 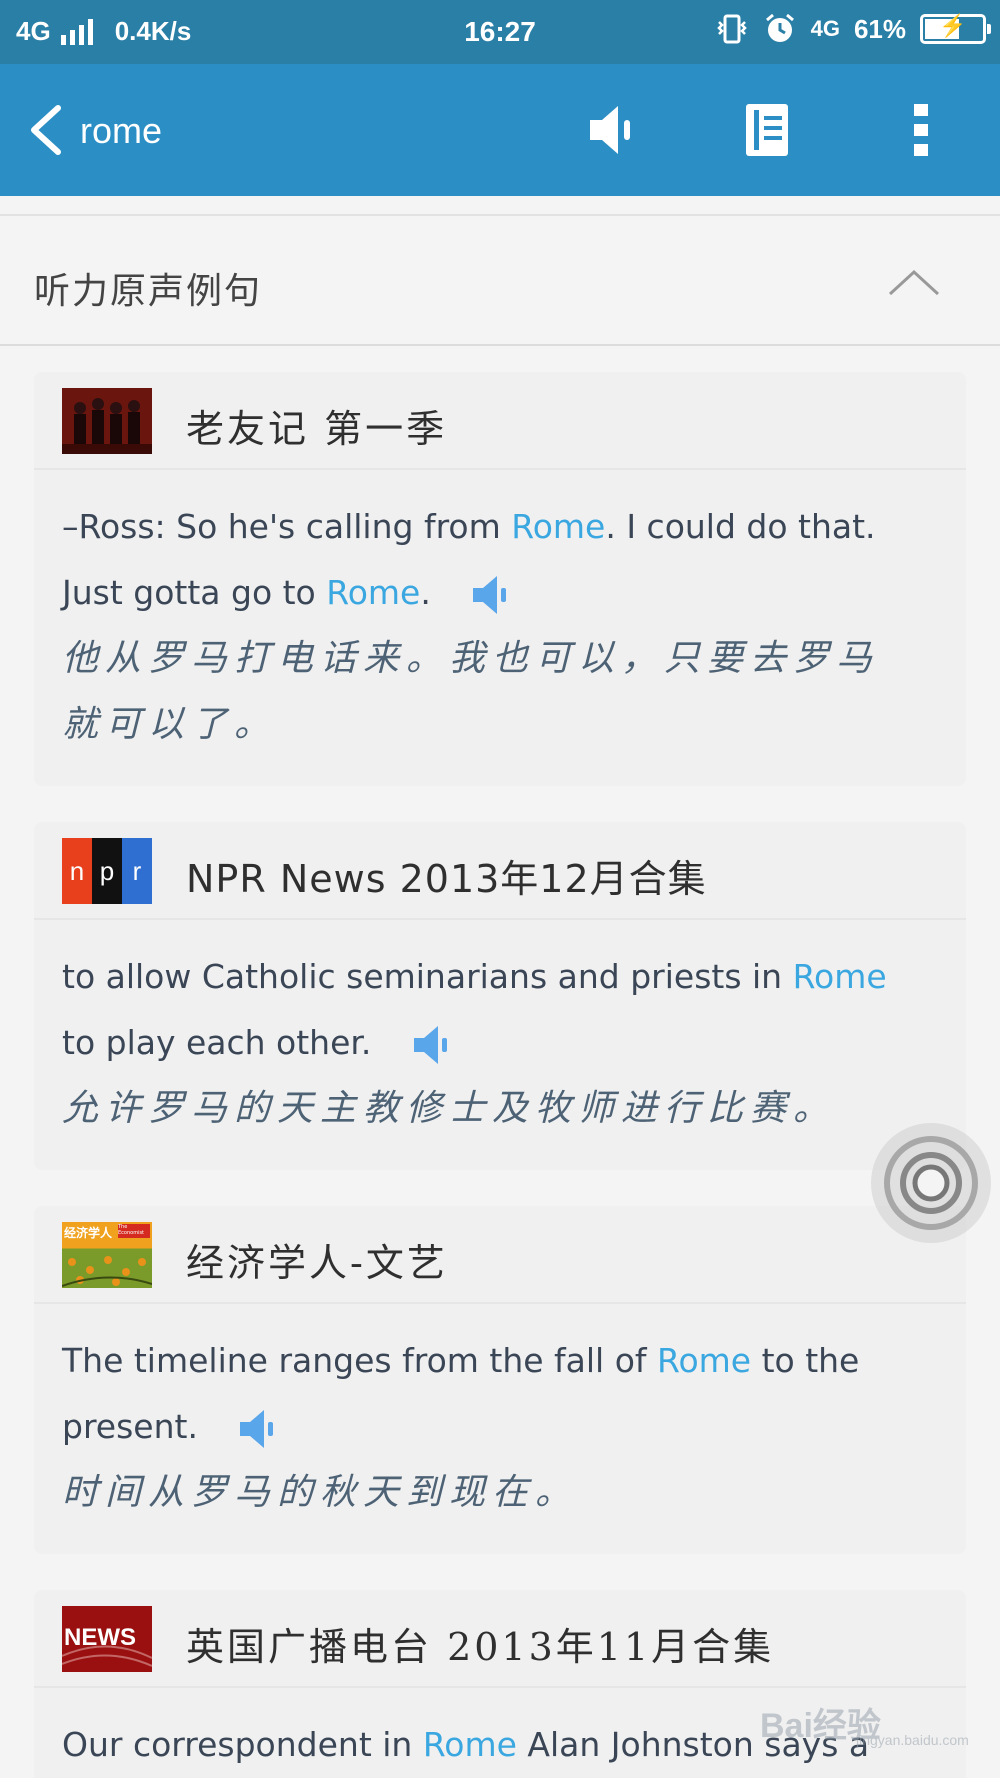 I want to click on thumb-lines, so click(x=107, y=1656).